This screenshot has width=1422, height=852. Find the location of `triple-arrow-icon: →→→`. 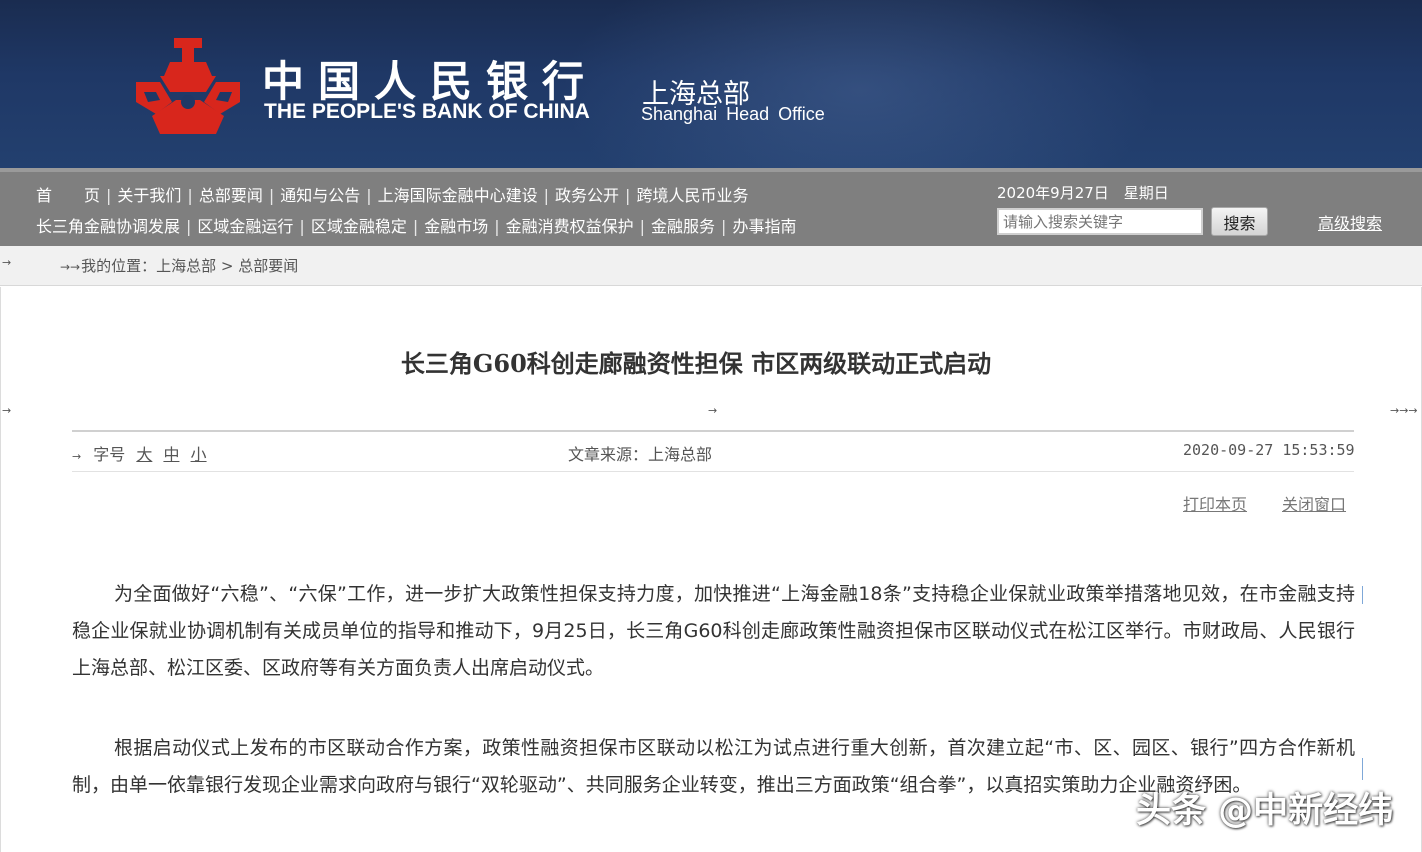

triple-arrow-icon: →→→ is located at coordinates (1404, 410).